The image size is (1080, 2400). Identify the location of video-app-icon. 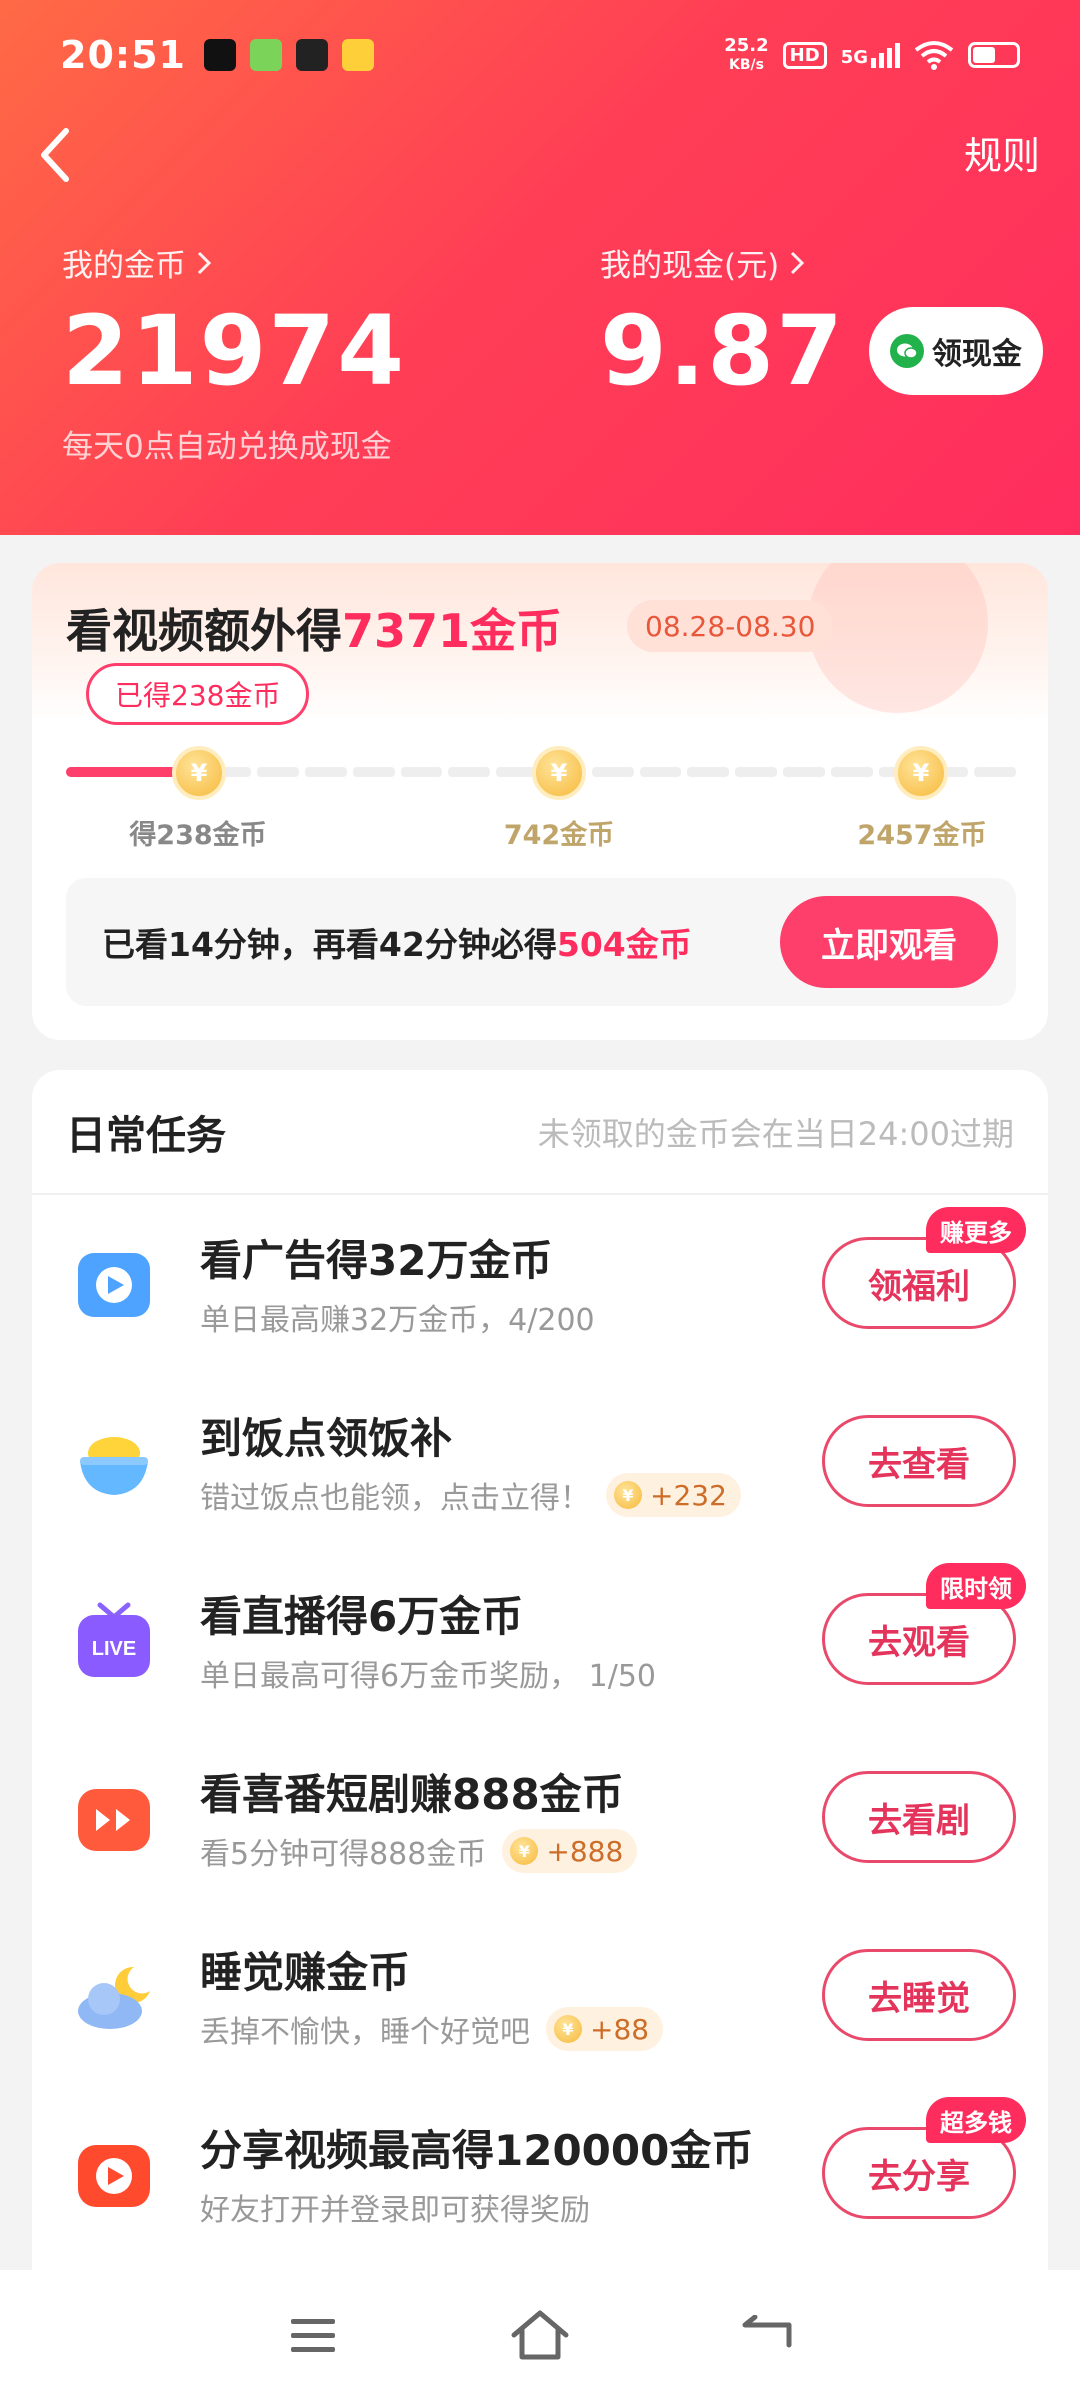
(265, 55).